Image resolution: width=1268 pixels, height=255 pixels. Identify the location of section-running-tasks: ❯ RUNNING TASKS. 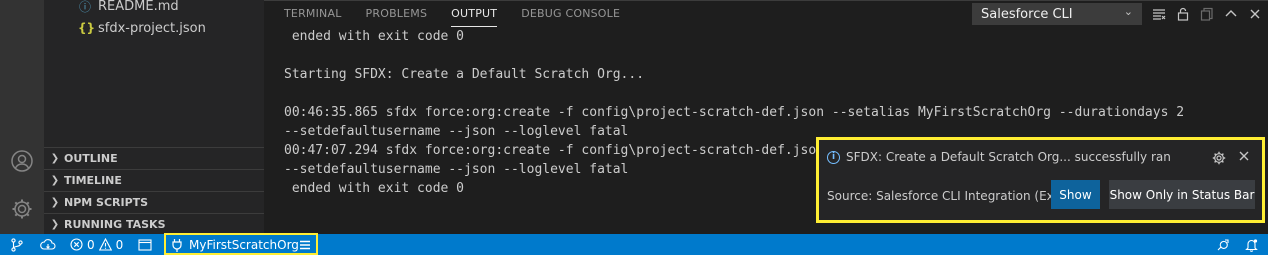
(154, 224).